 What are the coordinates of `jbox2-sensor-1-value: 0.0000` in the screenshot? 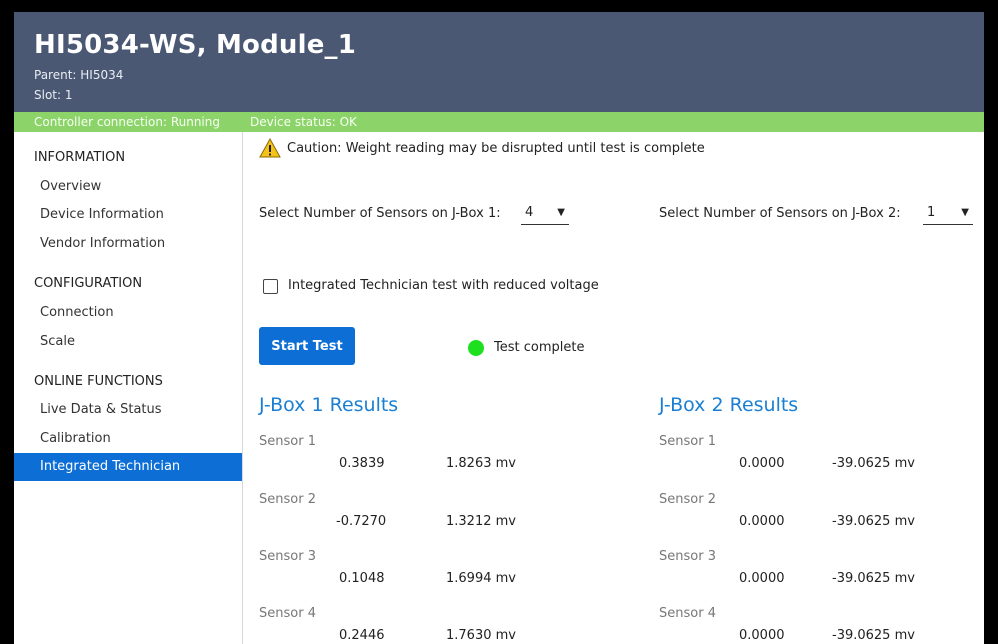 It's located at (762, 463).